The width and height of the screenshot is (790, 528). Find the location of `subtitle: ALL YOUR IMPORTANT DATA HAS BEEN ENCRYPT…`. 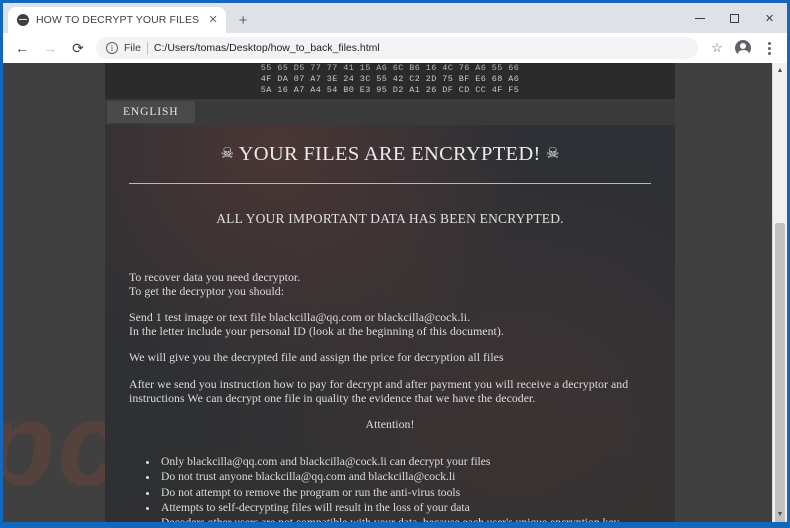

subtitle: ALL YOUR IMPORTANT DATA HAS BEEN ENCRYPT… is located at coordinates (390, 218).